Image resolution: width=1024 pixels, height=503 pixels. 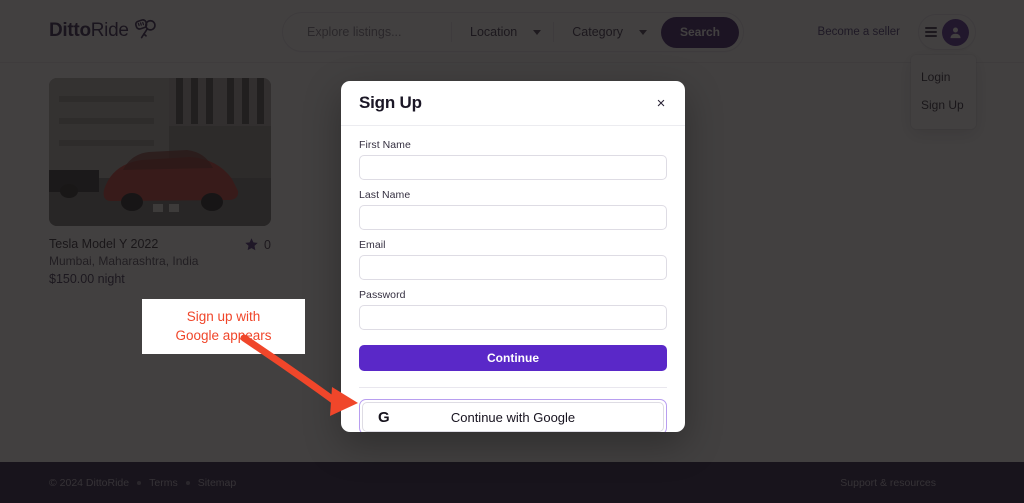 What do you see at coordinates (372, 245) in the screenshot?
I see `email-label: Email` at bounding box center [372, 245].